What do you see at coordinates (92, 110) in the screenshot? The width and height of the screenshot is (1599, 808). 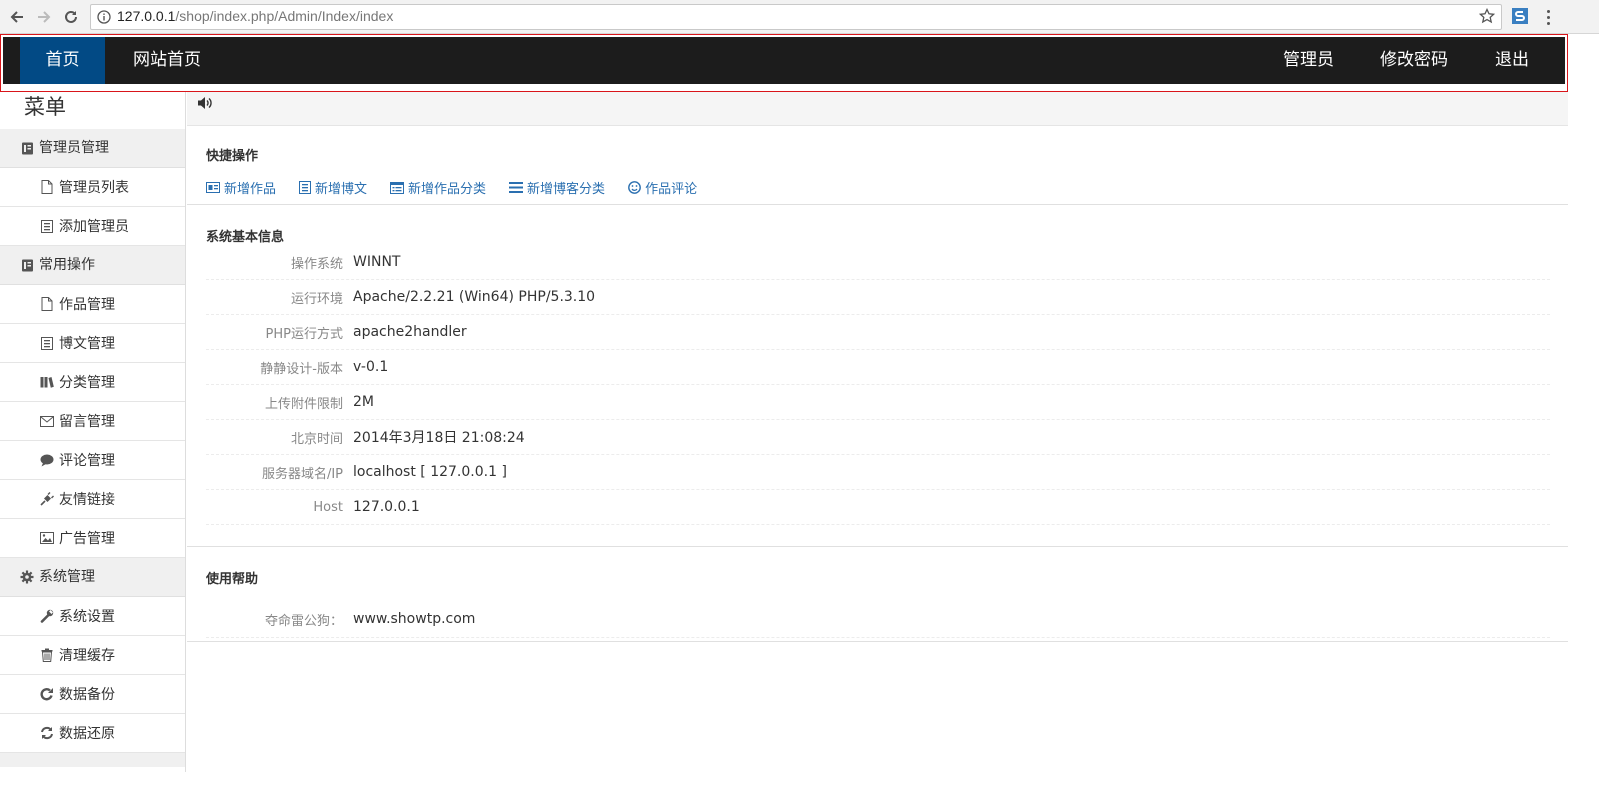 I see `sidebar-title: 菜单` at bounding box center [92, 110].